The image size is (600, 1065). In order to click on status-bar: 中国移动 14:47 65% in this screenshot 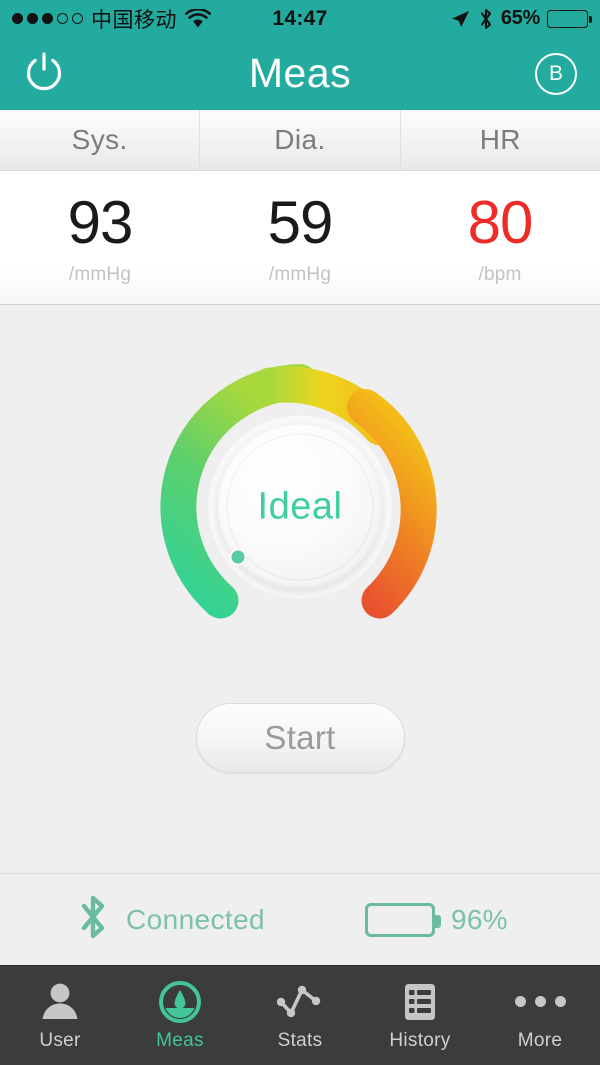, I will do `click(300, 18)`.